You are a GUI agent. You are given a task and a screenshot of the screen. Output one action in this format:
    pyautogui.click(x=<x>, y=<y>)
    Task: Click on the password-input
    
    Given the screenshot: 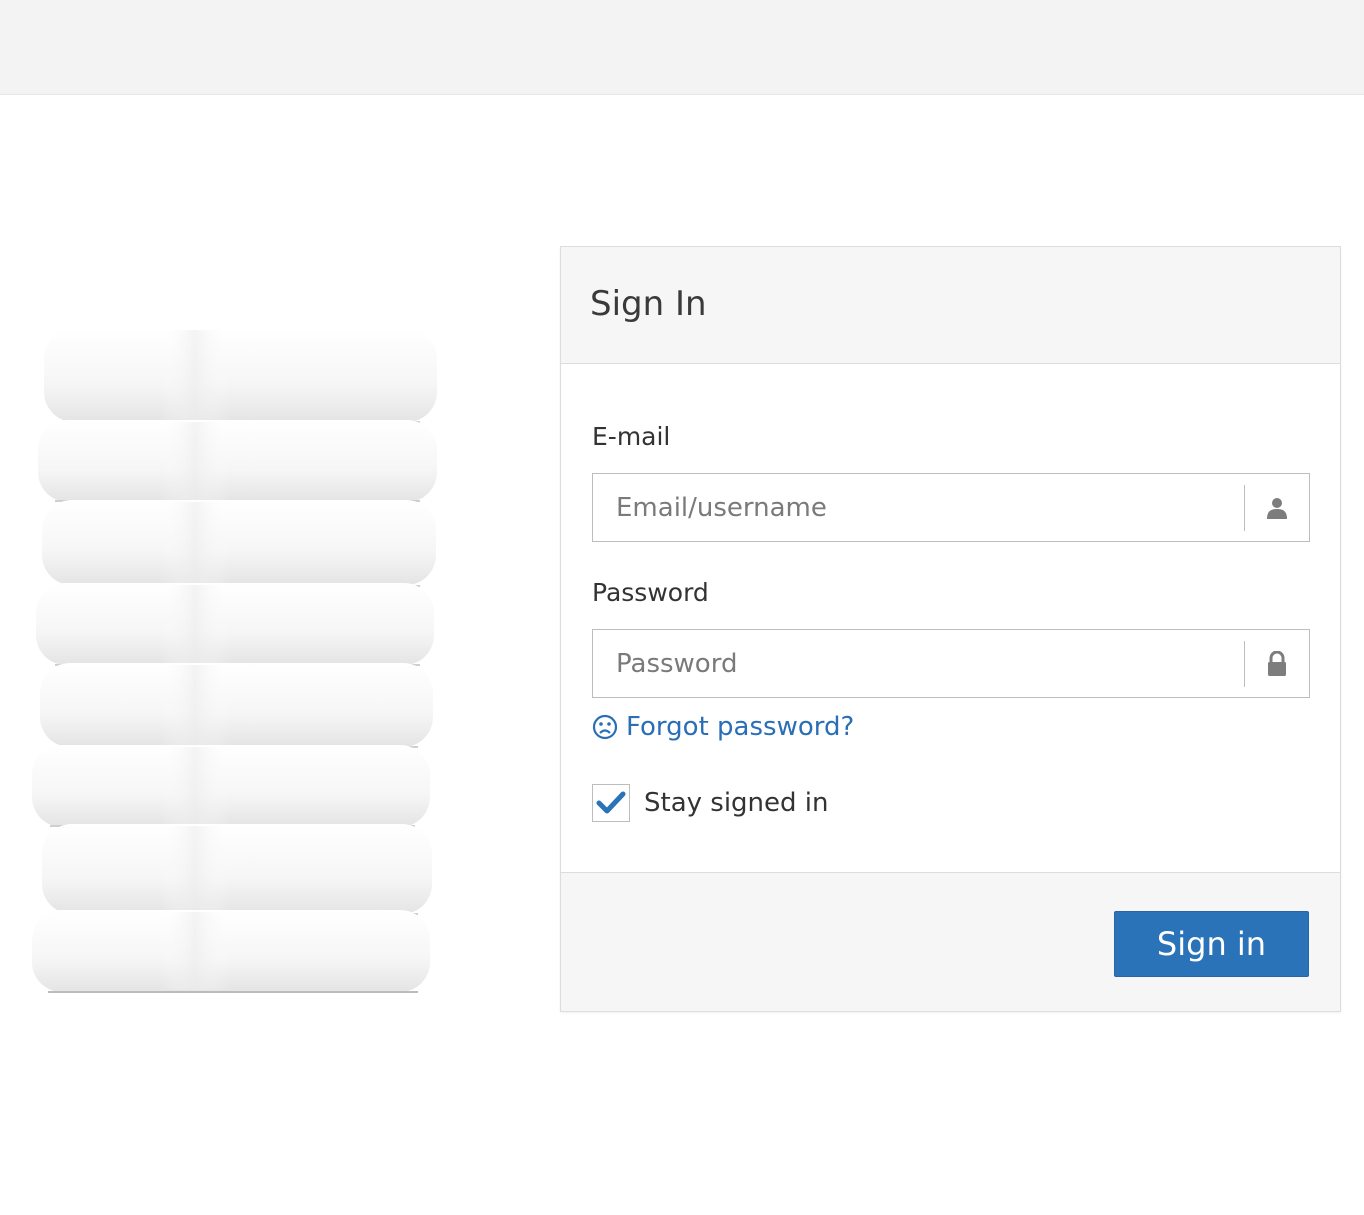 What is the action you would take?
    pyautogui.click(x=918, y=663)
    